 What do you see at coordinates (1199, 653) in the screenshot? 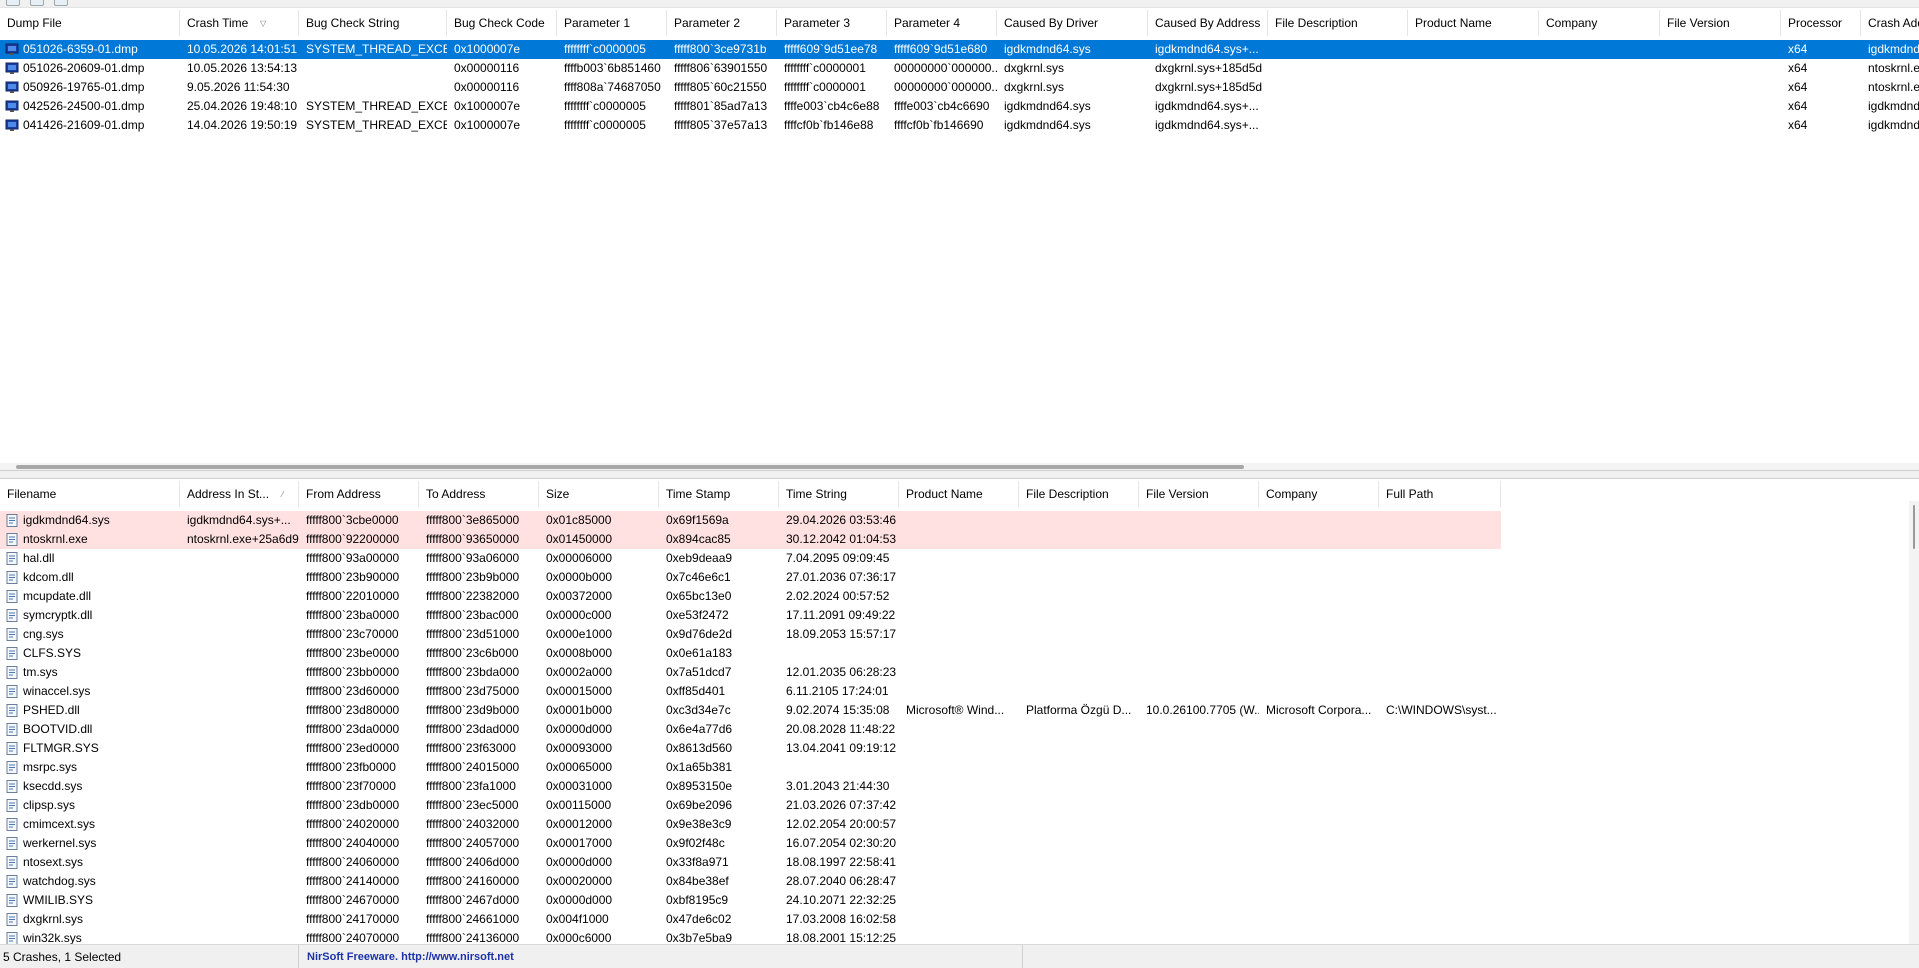
I see `file-version-cell` at bounding box center [1199, 653].